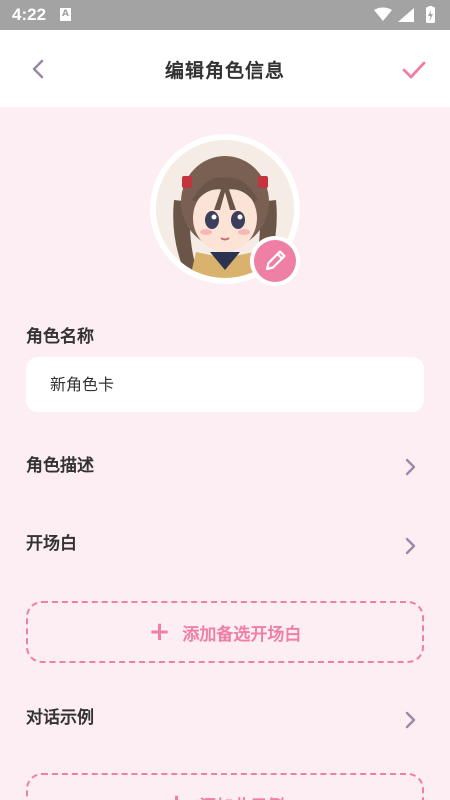 This screenshot has height=800, width=450. I want to click on add-alt-opening-button: + 添加备选开场白, so click(225, 632).